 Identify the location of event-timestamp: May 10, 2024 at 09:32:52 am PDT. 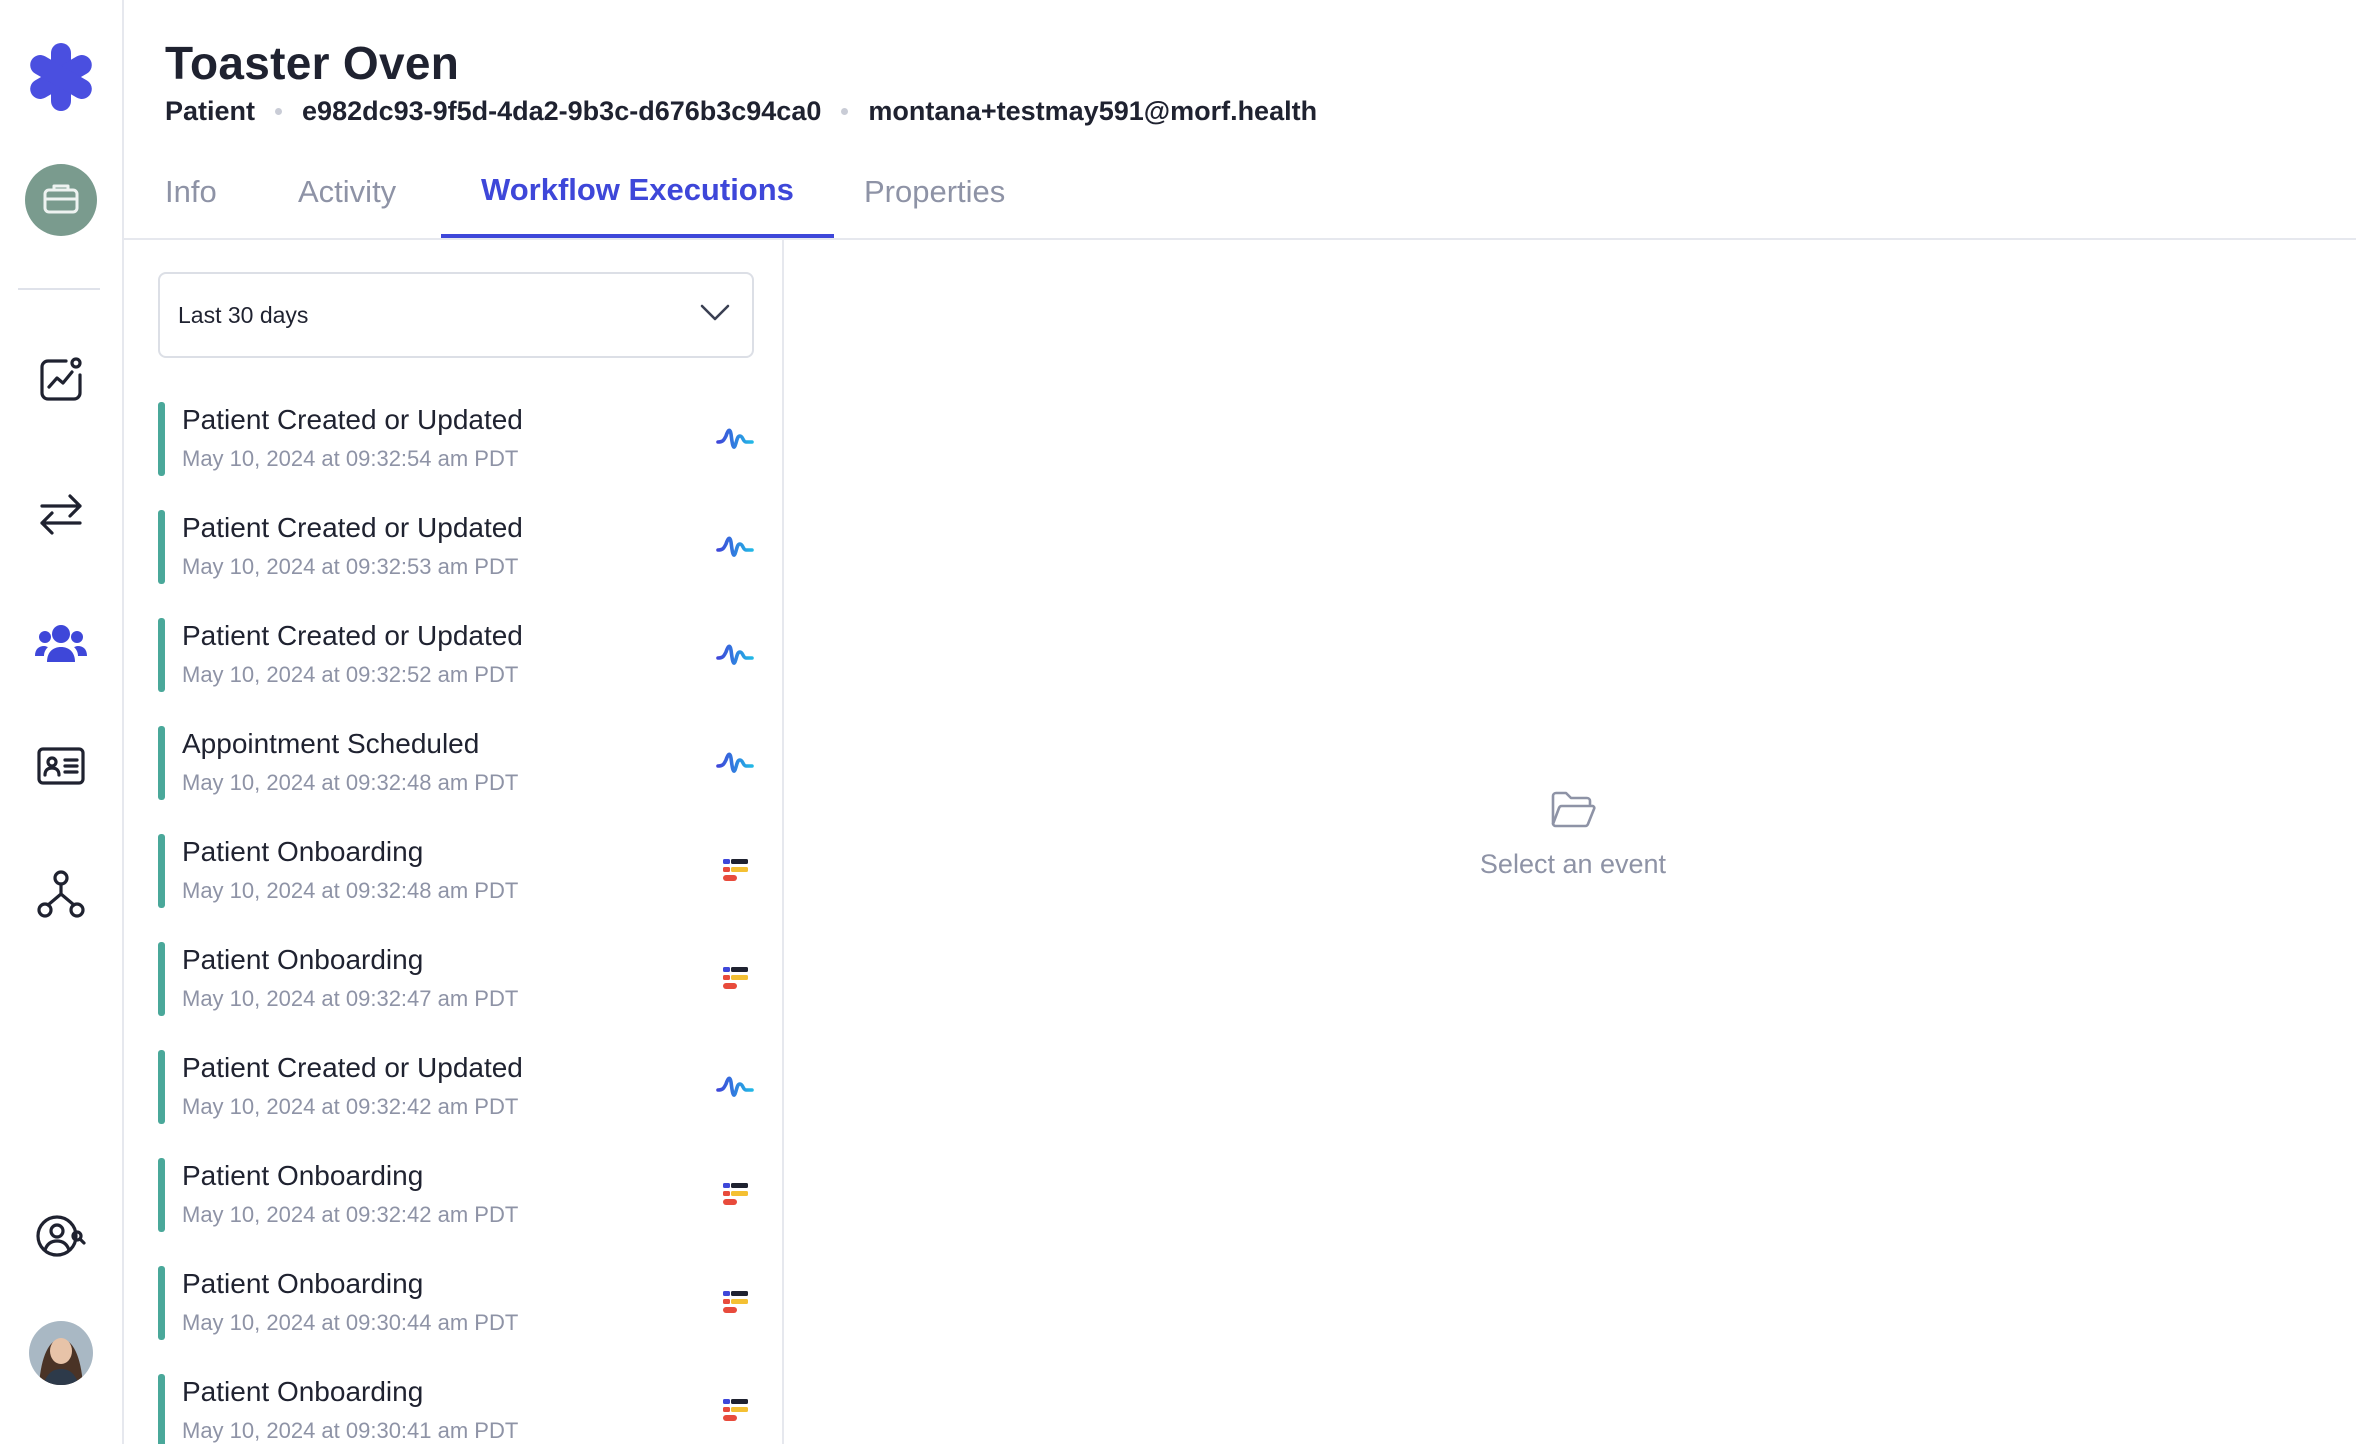
(350, 674).